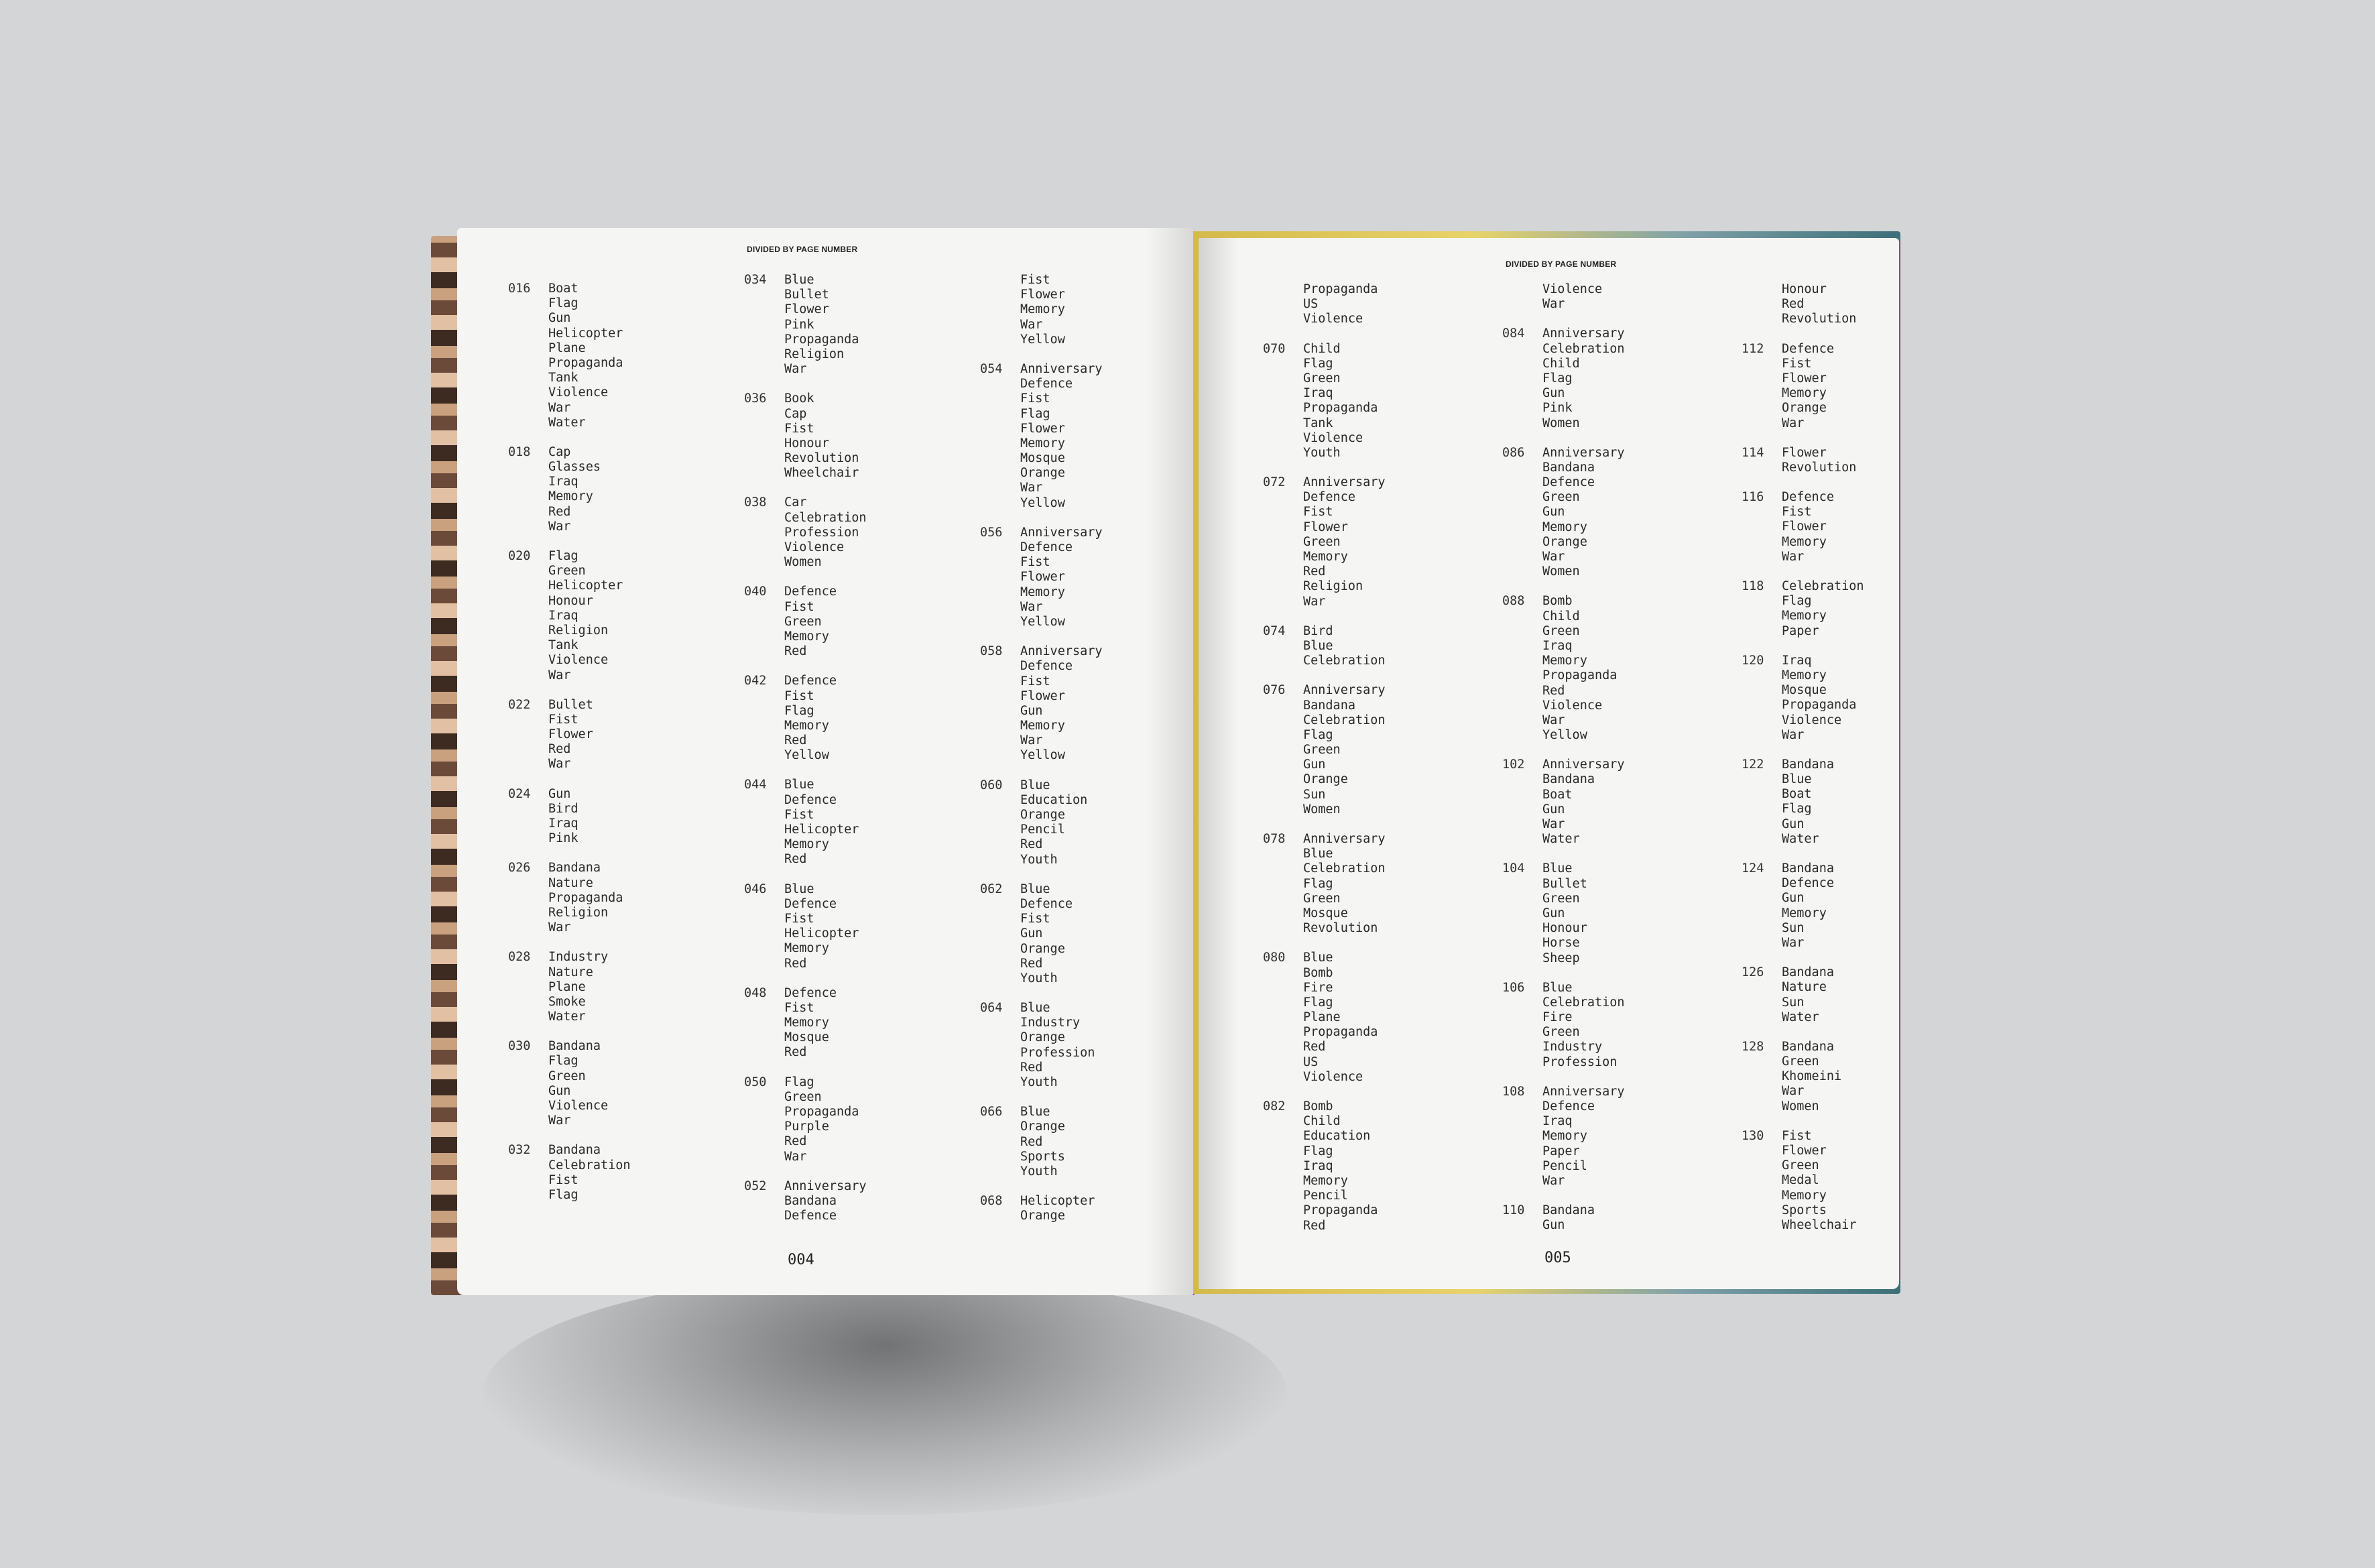 The image size is (2375, 1568). Describe the element at coordinates (799, 399) in the screenshot. I see `index-term: Book` at that location.